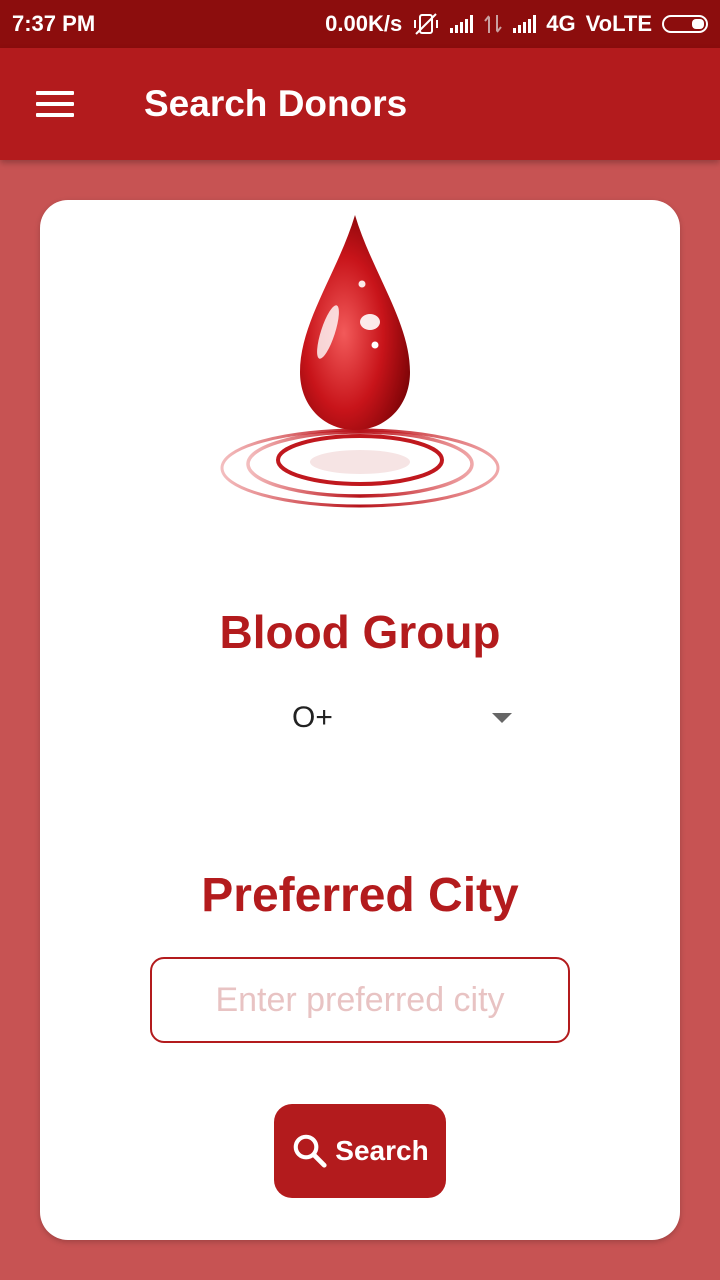 This screenshot has width=720, height=1280. What do you see at coordinates (685, 24) in the screenshot?
I see `battery-icon` at bounding box center [685, 24].